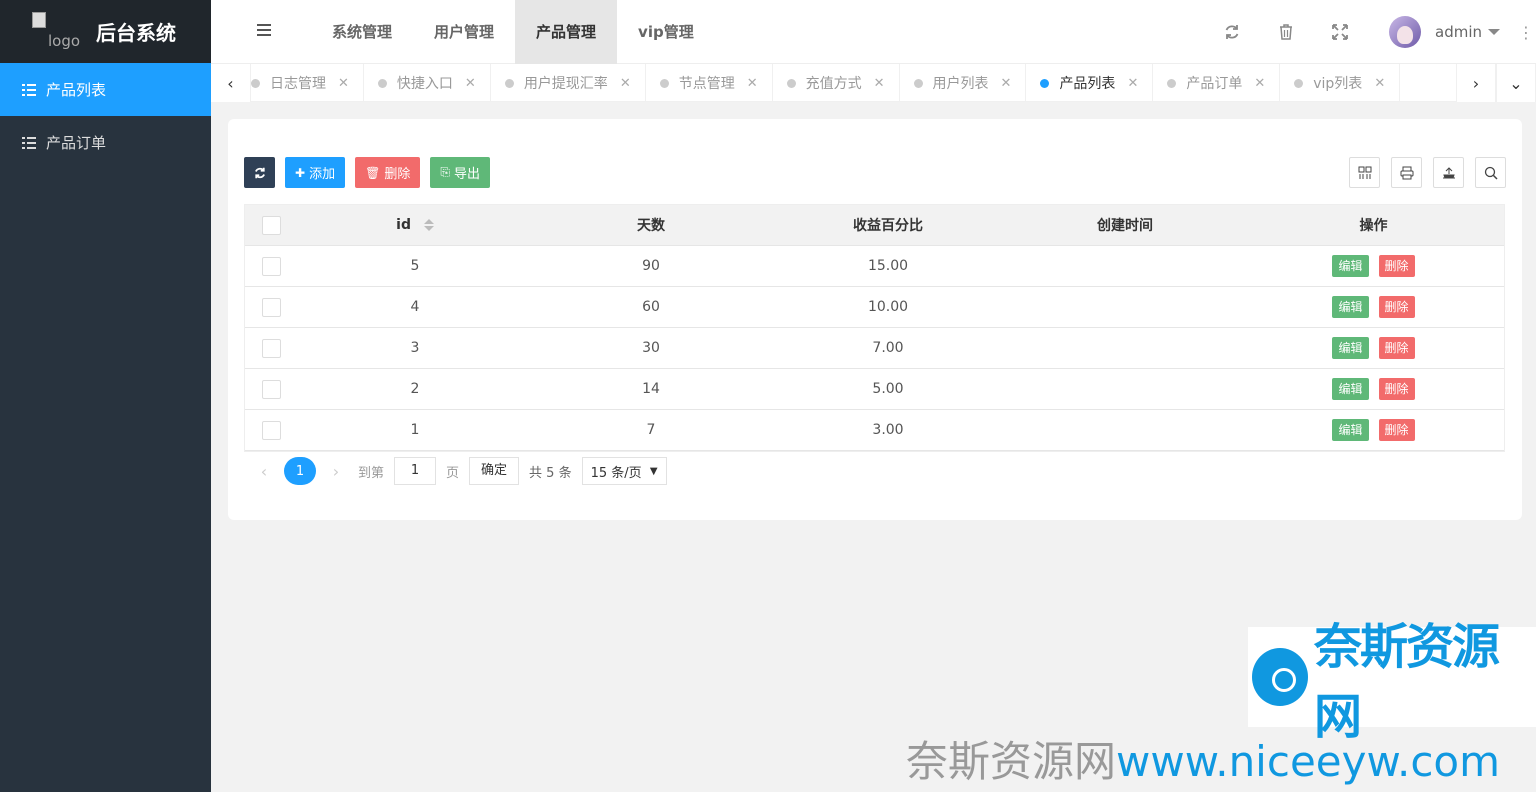 The height and width of the screenshot is (792, 1536). Describe the element at coordinates (651, 430) in the screenshot. I see `cell-days: 7` at that location.